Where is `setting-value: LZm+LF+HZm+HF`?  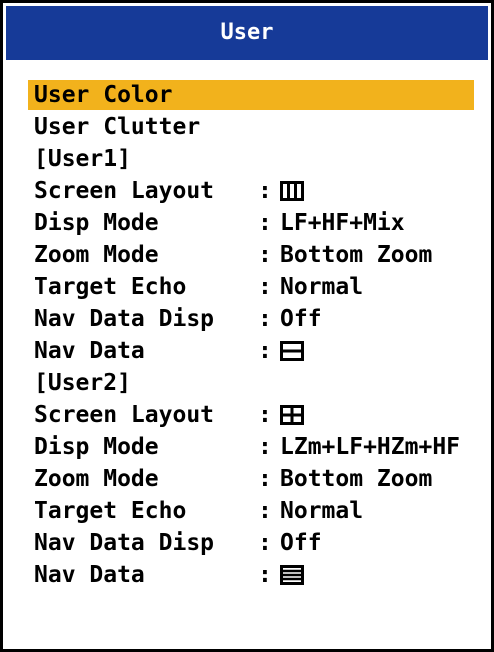
setting-value: LZm+LF+HZm+HF is located at coordinates (370, 447).